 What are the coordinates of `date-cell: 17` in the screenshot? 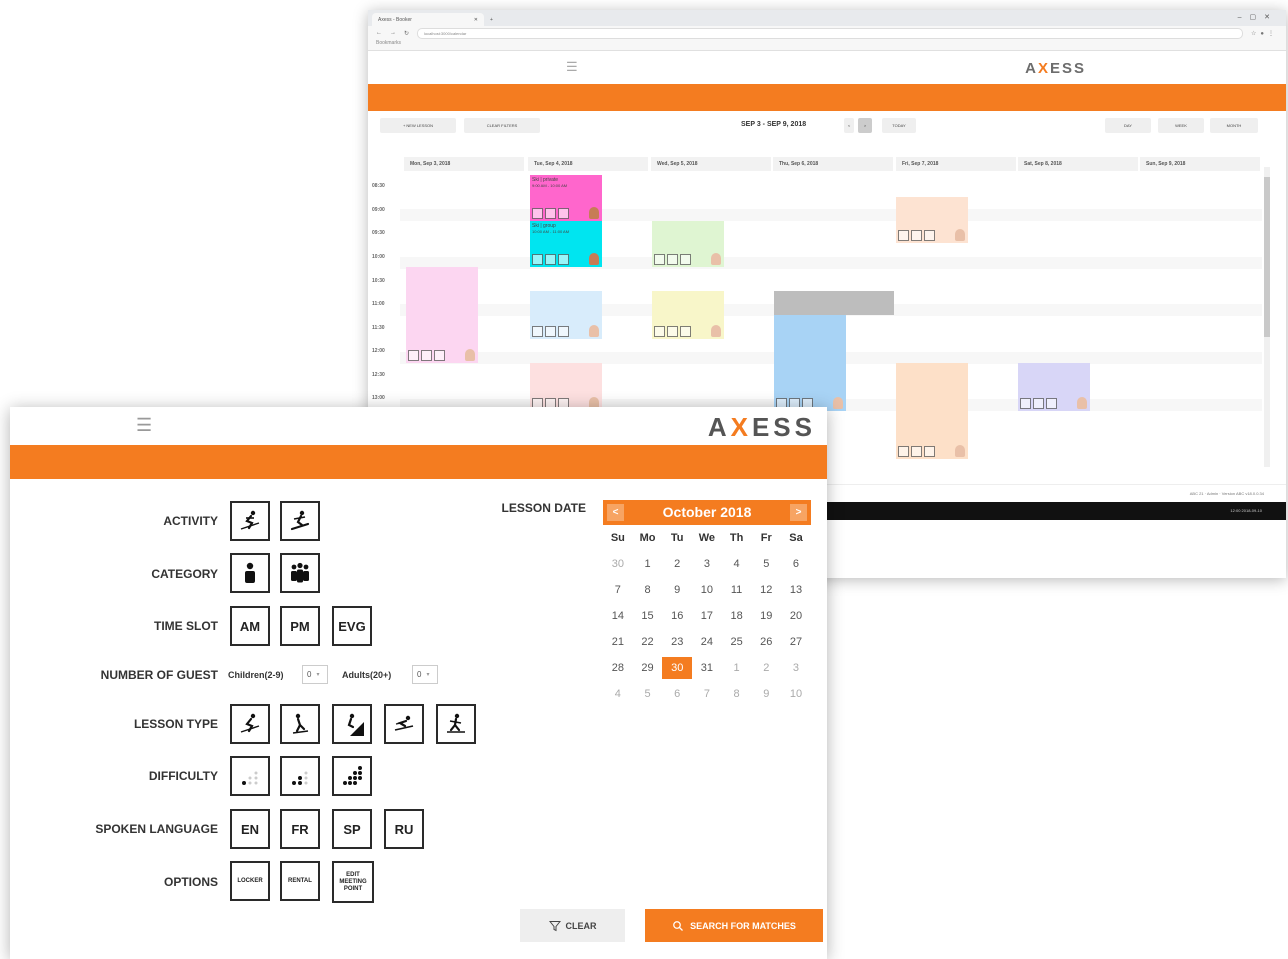 It's located at (707, 616).